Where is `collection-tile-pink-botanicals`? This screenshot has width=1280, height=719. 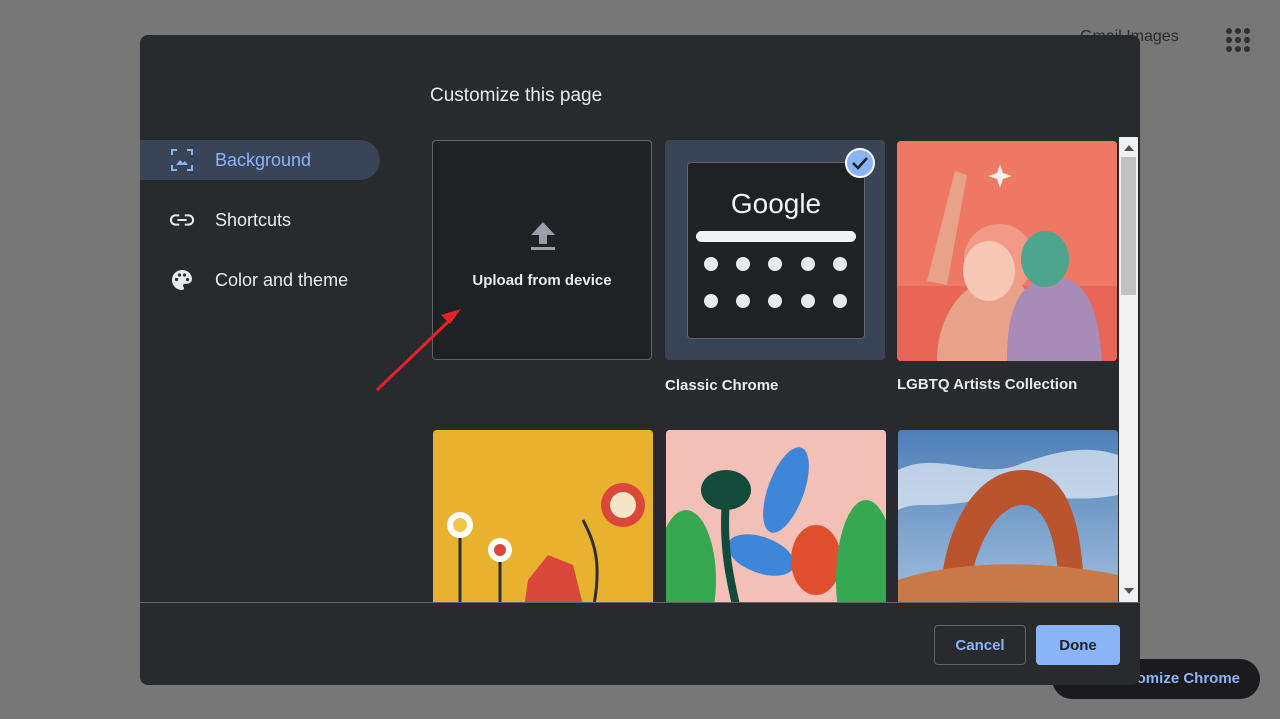 collection-tile-pink-botanicals is located at coordinates (776, 516).